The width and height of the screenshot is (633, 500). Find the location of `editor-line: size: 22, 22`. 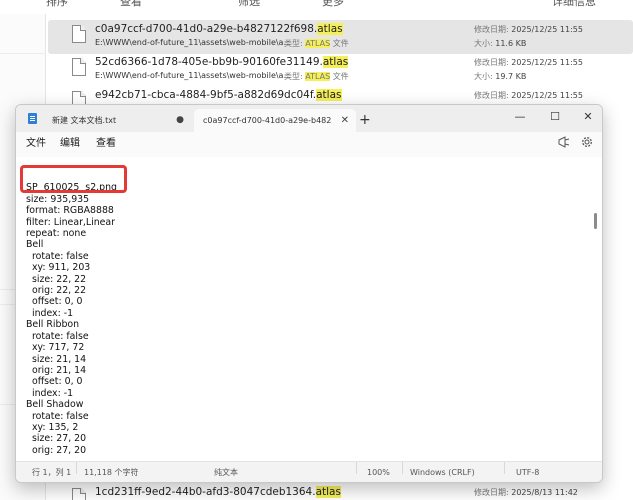

editor-line: size: 22, 22 is located at coordinates (56, 279).